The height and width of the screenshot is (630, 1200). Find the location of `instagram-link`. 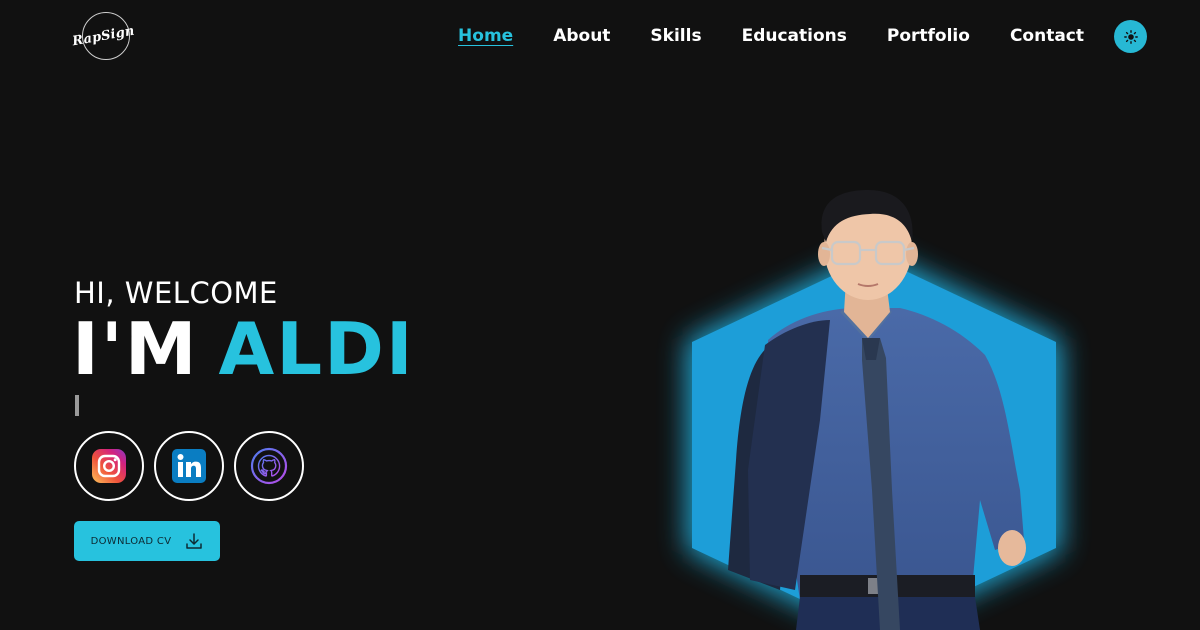

instagram-link is located at coordinates (109, 466).